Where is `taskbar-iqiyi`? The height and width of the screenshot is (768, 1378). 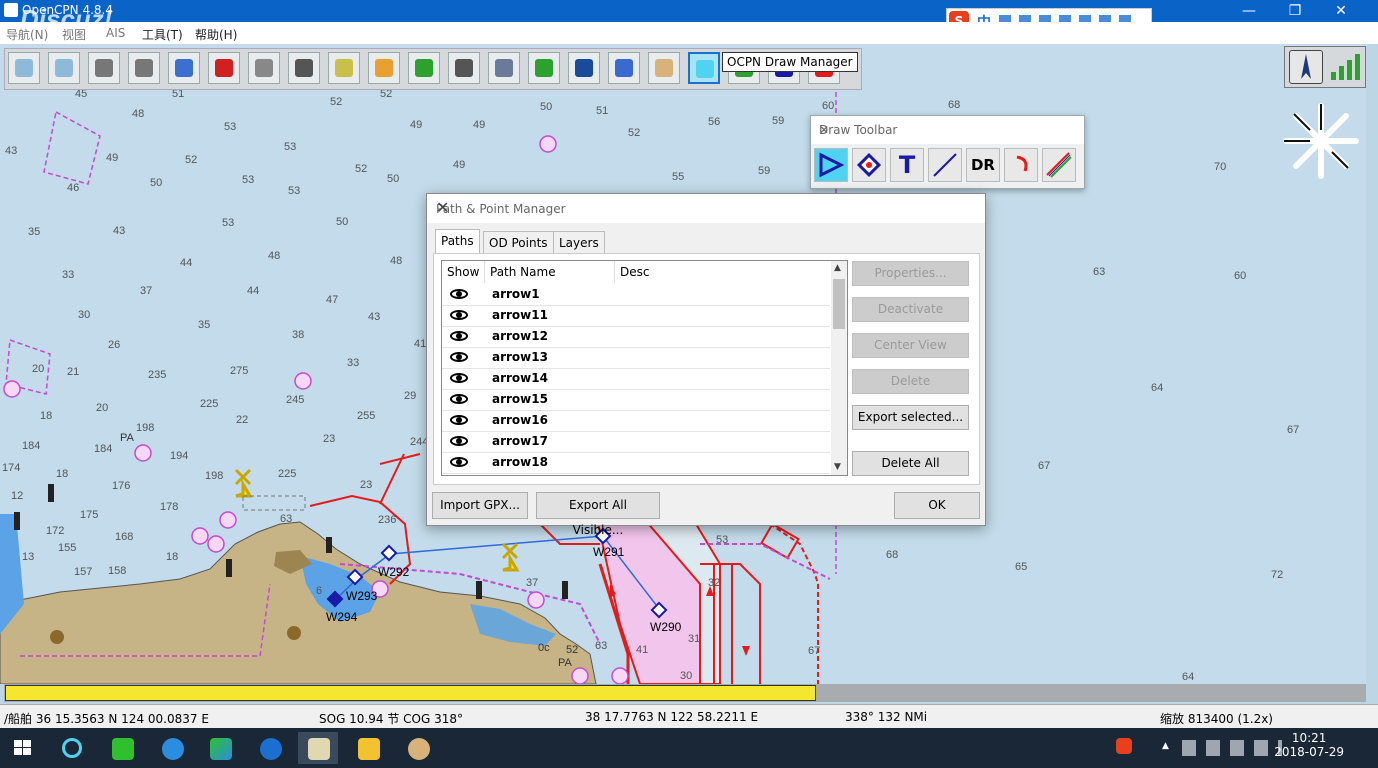 taskbar-iqiyi is located at coordinates (122, 748).